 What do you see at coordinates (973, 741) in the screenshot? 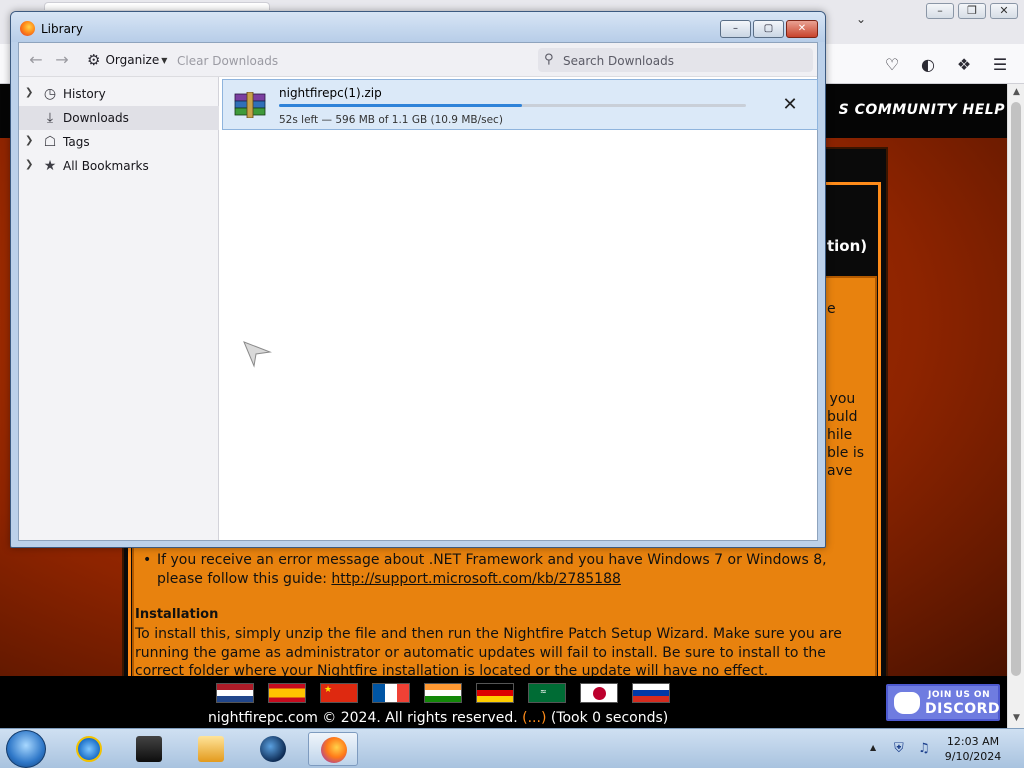
I see `clock-time: 12:03 AM` at bounding box center [973, 741].